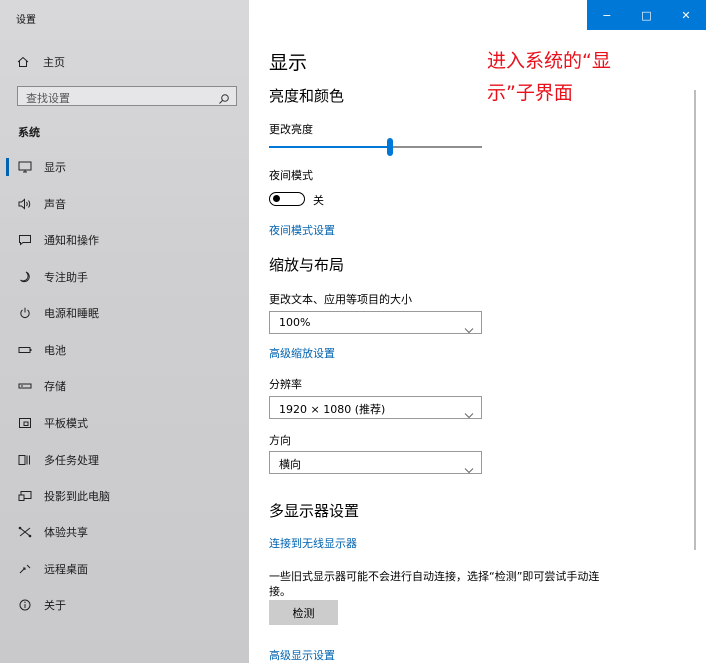 The height and width of the screenshot is (663, 706). Describe the element at coordinates (124, 496) in the screenshot. I see `sidebar-item-project-to-pc: 投影到此电脑` at that location.